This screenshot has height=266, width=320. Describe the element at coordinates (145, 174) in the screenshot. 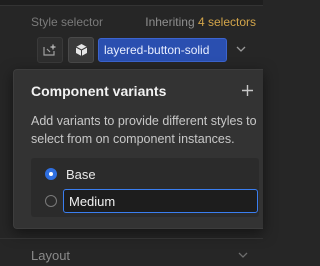

I see `variant-item-base: Base` at that location.